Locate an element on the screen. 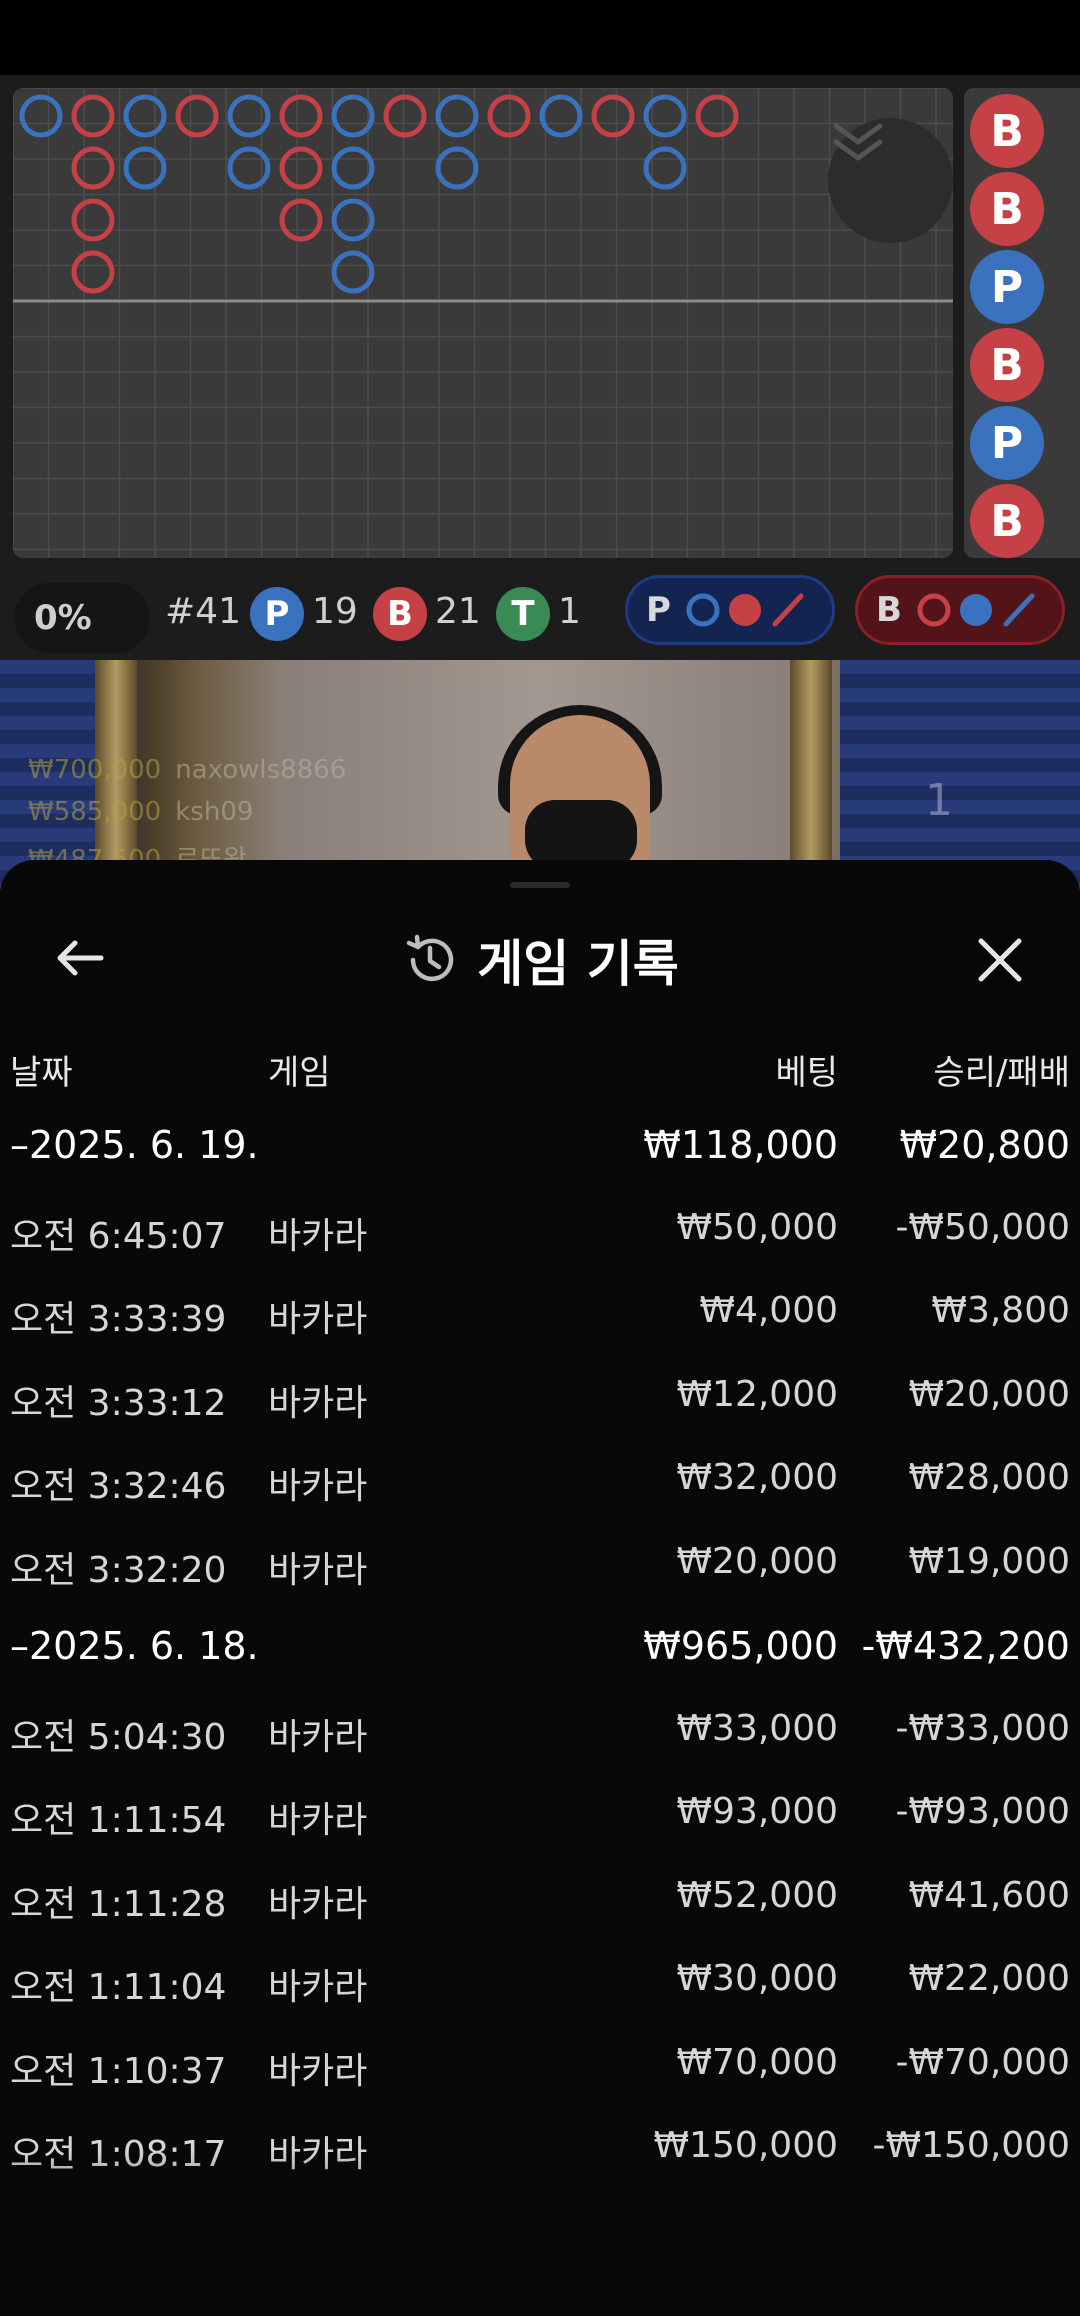 Image resolution: width=1080 pixels, height=2316 pixels. row-bet: ₩118,000 is located at coordinates (740, 1145).